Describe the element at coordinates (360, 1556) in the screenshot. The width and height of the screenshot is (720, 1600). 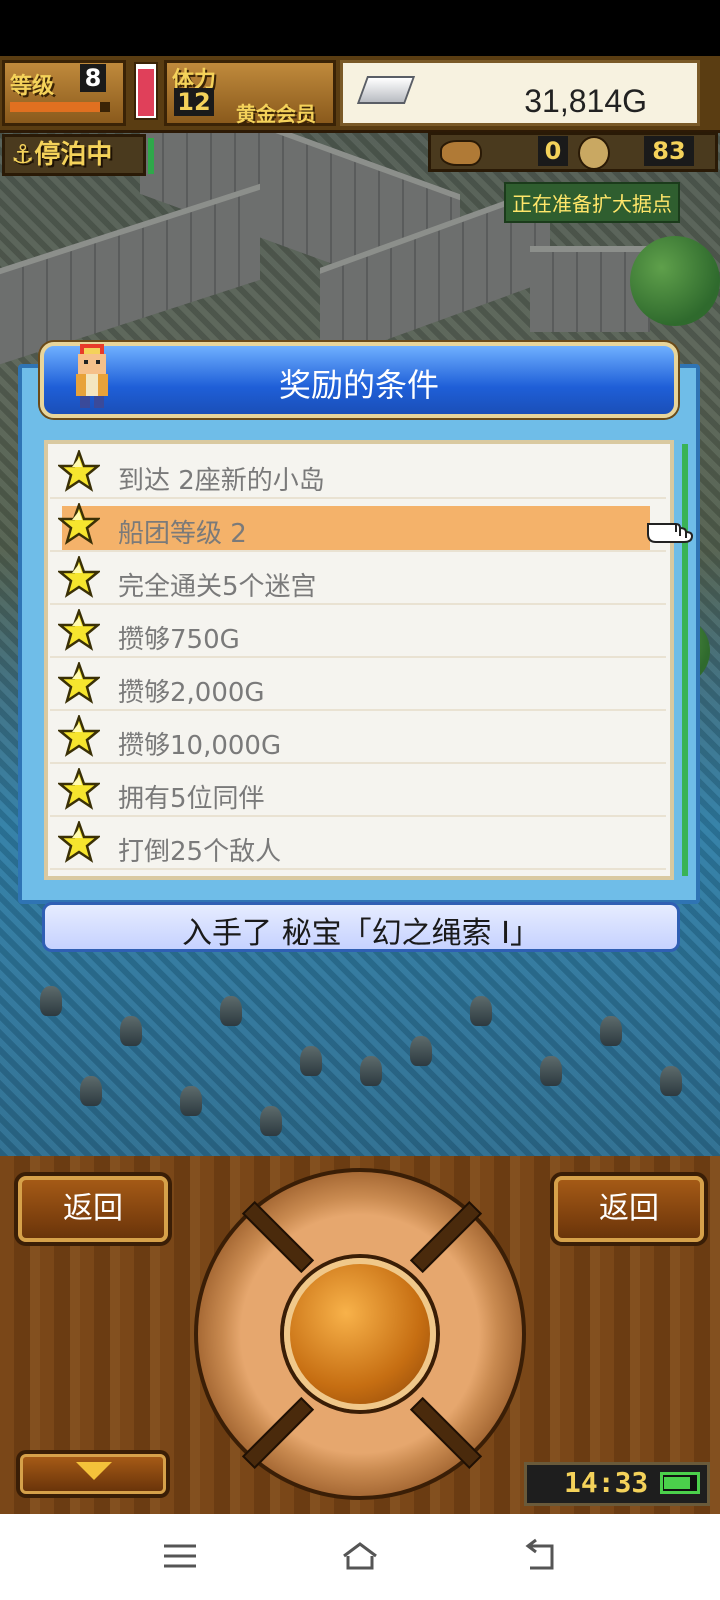
I see `home-icon` at that location.